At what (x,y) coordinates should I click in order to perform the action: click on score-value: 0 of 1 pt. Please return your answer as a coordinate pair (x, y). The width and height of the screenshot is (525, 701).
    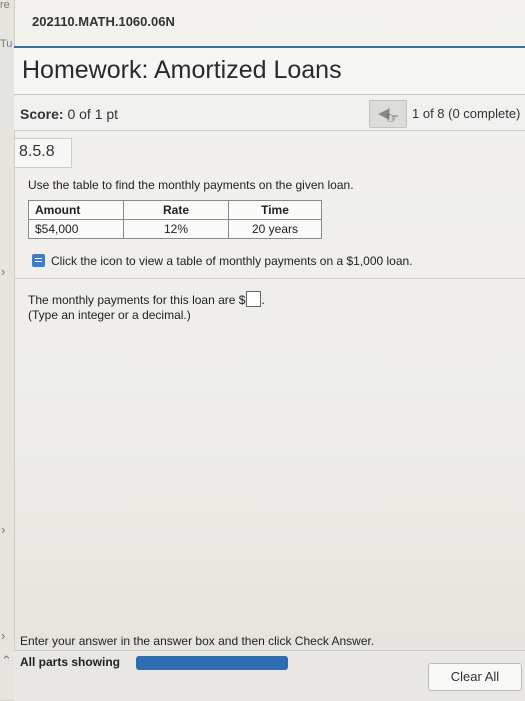
    Looking at the image, I should click on (93, 114).